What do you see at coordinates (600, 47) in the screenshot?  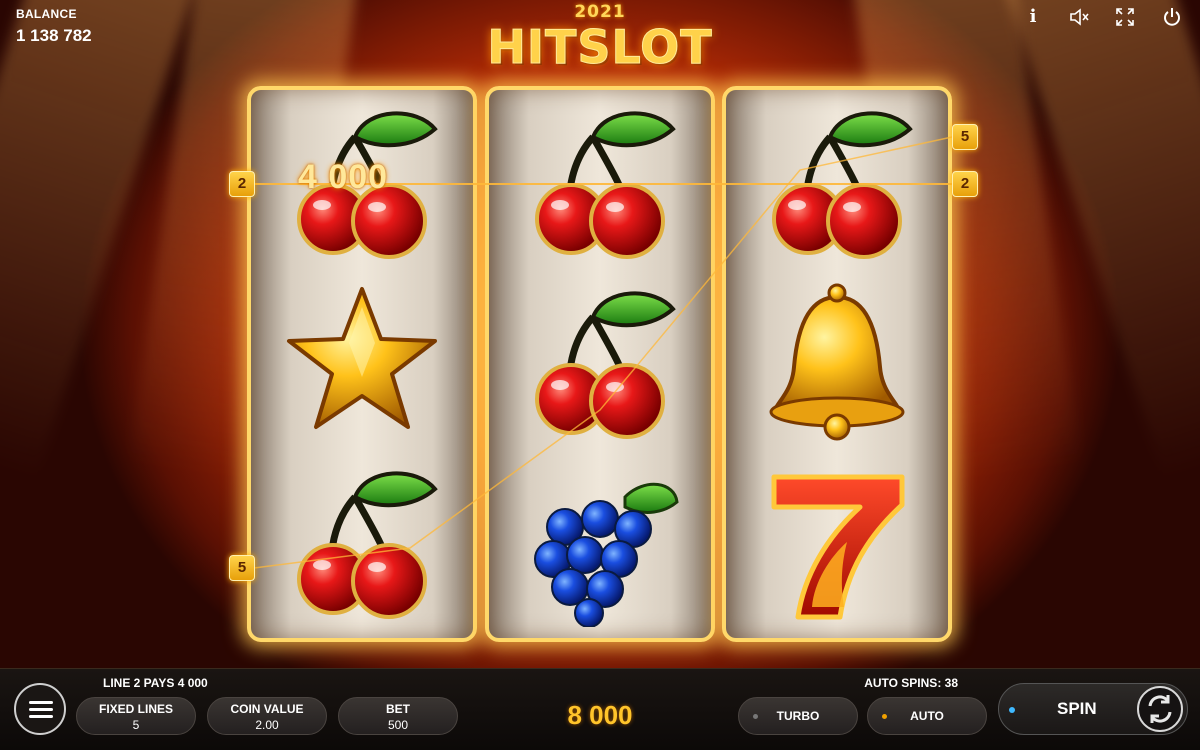 I see `logo-title: HITSLOT` at bounding box center [600, 47].